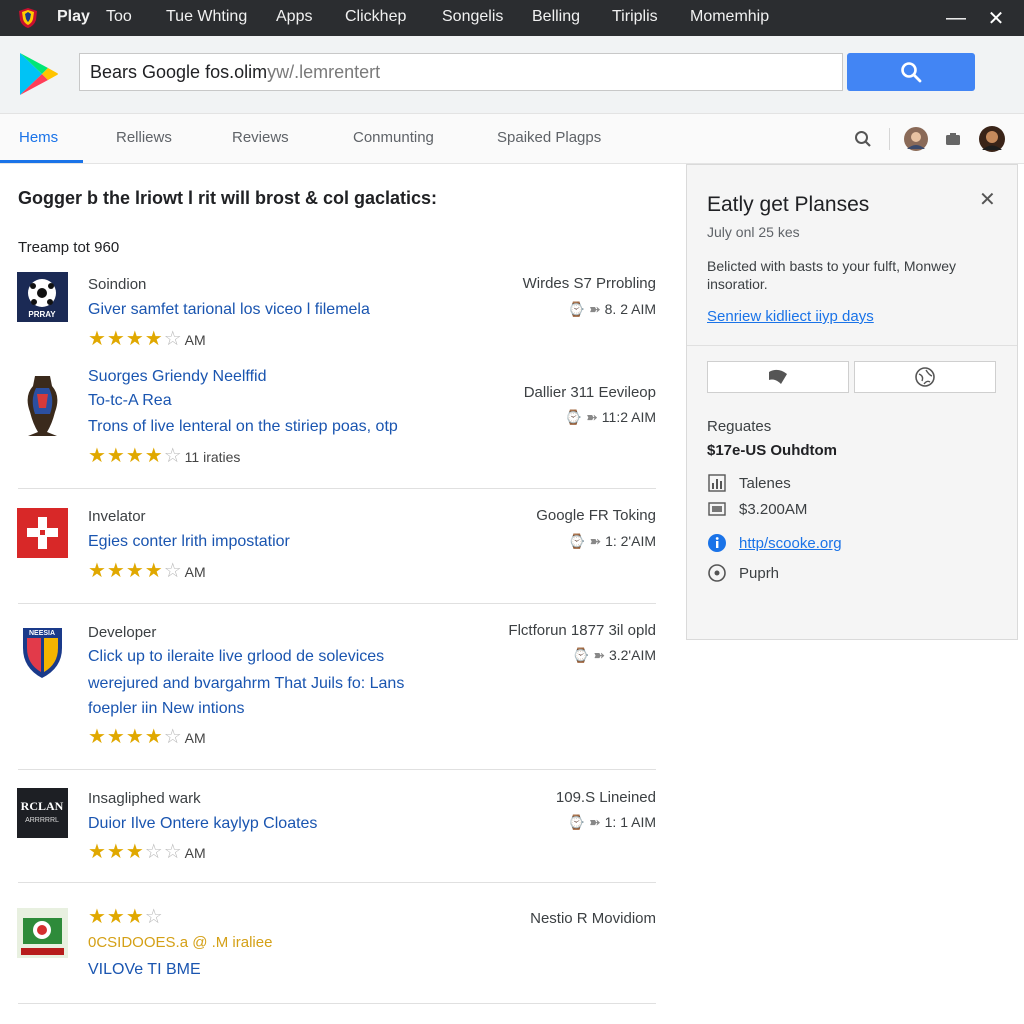 This screenshot has width=1024, height=1024. Describe the element at coordinates (593, 918) in the screenshot. I see `item-meta: Nestio R Movidiom` at that location.